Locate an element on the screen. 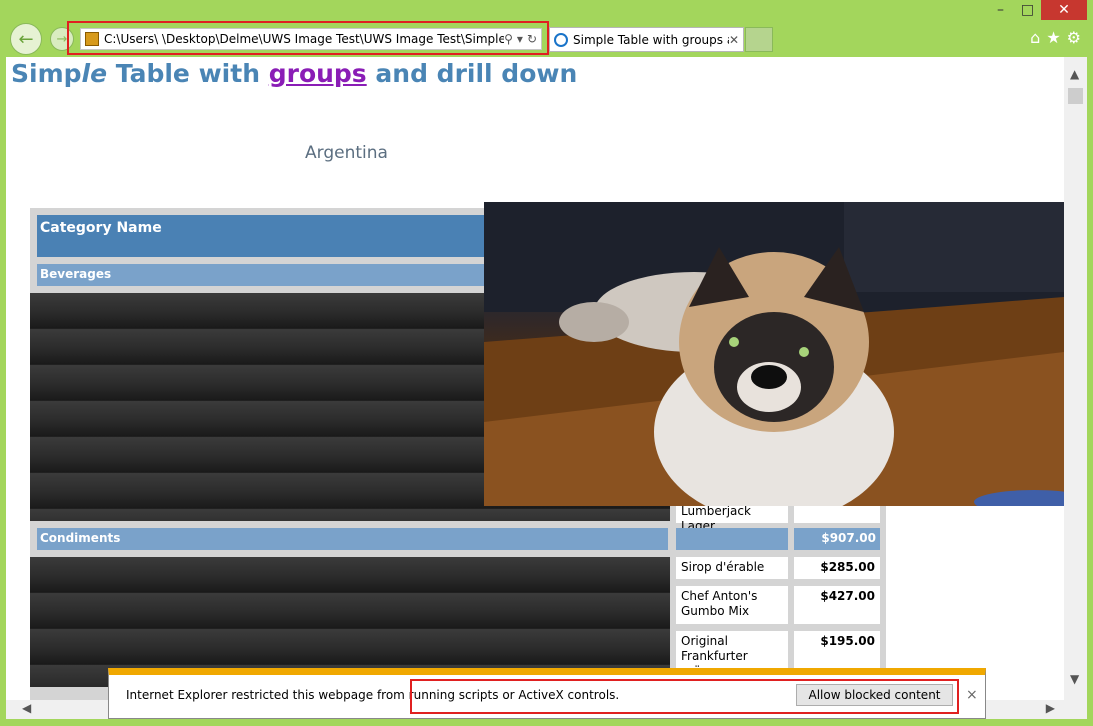  home-icon: ⌂ is located at coordinates (1035, 37).